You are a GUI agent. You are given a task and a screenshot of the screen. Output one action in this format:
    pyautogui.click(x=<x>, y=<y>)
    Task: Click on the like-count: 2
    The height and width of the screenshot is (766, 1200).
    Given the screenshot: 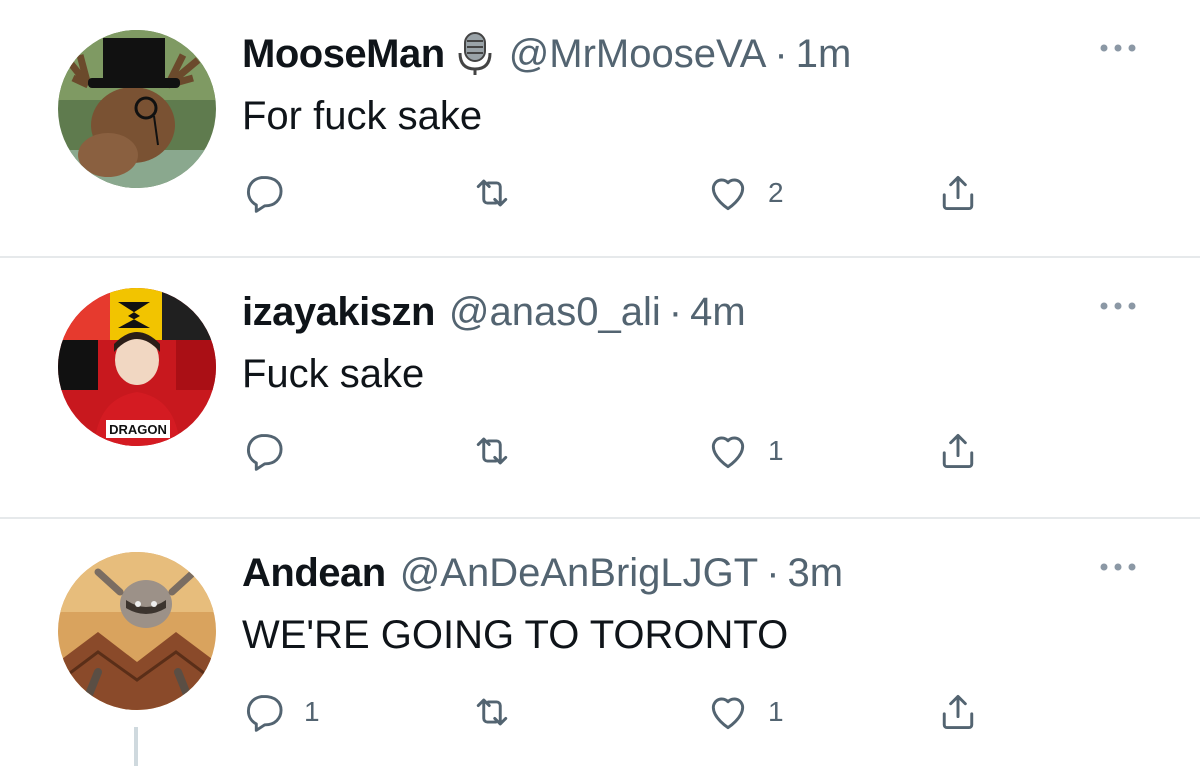 What is the action you would take?
    pyautogui.click(x=776, y=192)
    